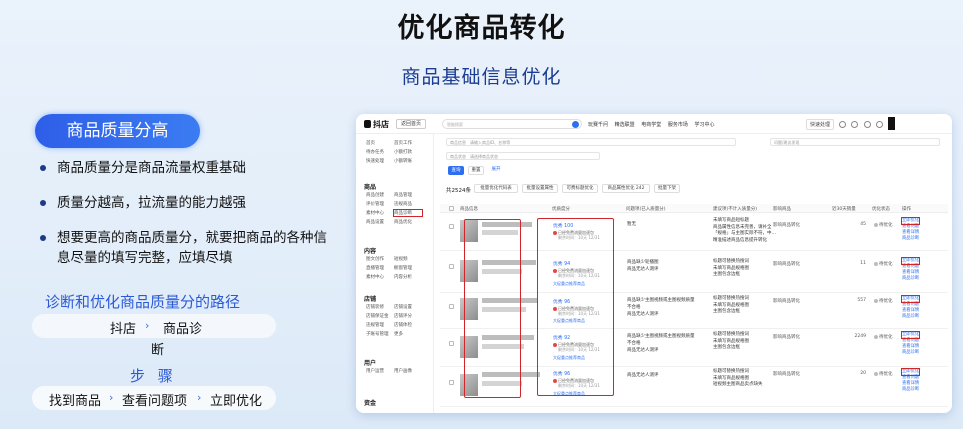 Image resolution: width=963 pixels, height=429 pixels. Describe the element at coordinates (523, 156) in the screenshot. I see `product-status-field: 商品状态 请选择商品状态` at that location.